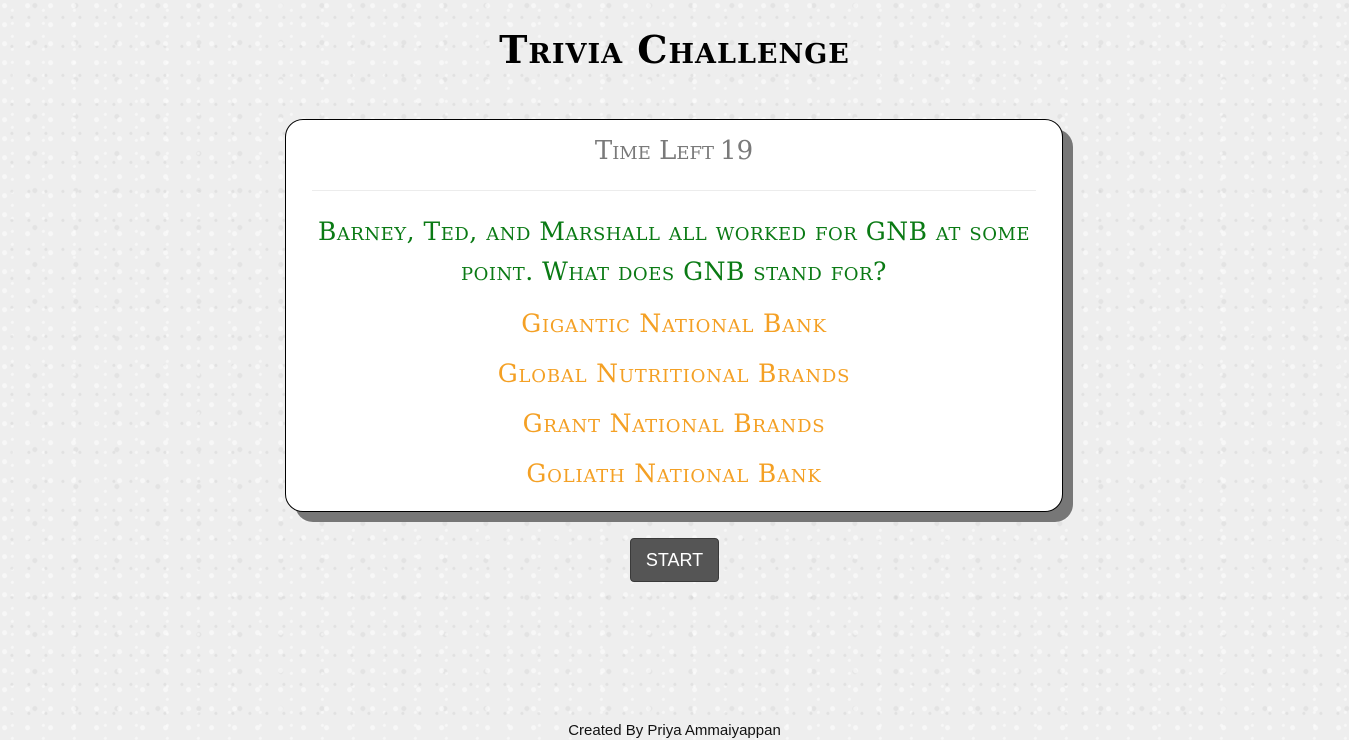 This screenshot has height=740, width=1349. Describe the element at coordinates (674, 190) in the screenshot. I see `divider` at that location.